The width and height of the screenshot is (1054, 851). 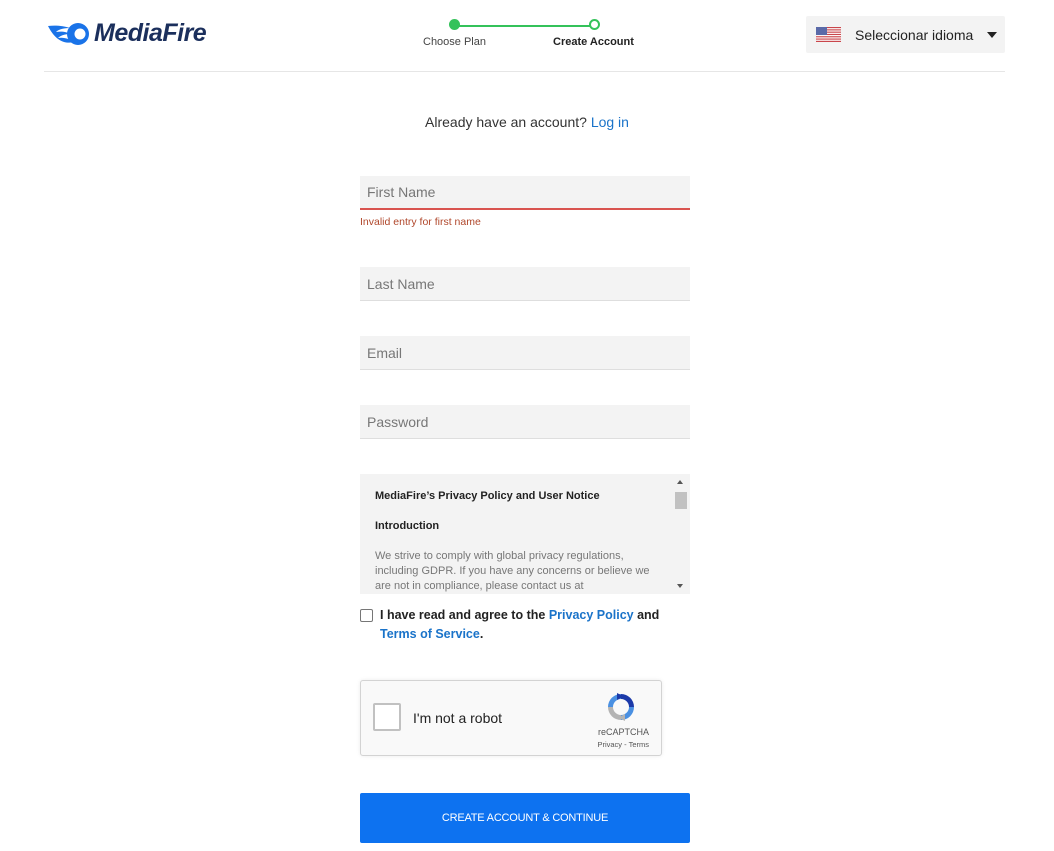 I want to click on flame-icon, so click(x=68, y=33).